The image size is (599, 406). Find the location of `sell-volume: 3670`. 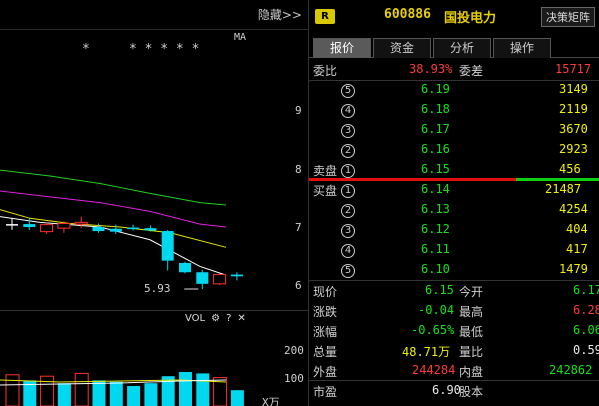

sell-volume: 3670 is located at coordinates (573, 129).